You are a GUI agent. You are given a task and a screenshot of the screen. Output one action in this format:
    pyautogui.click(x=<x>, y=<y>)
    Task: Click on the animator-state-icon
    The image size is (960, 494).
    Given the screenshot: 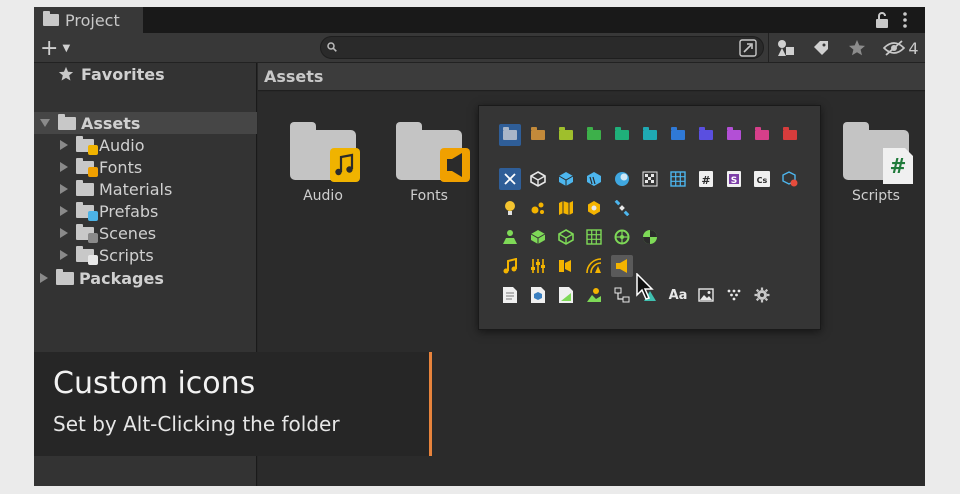 What is the action you would take?
    pyautogui.click(x=622, y=295)
    